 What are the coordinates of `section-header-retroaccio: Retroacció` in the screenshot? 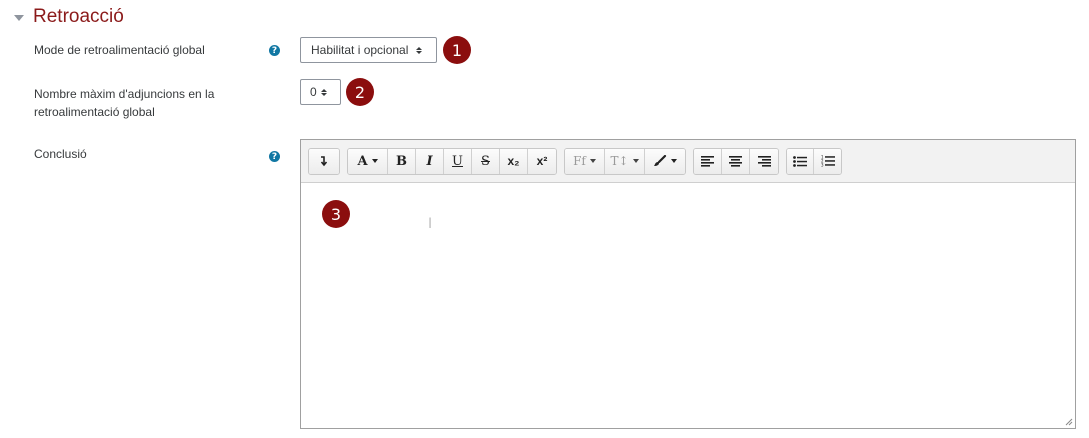 It's located at (69, 17).